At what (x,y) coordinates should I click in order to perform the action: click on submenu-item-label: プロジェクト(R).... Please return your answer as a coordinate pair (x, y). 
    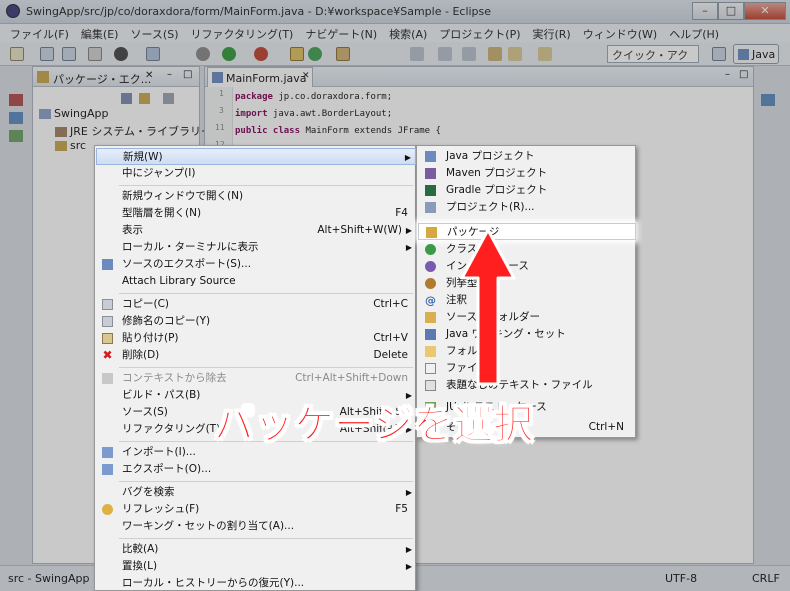
    Looking at the image, I should click on (490, 207).